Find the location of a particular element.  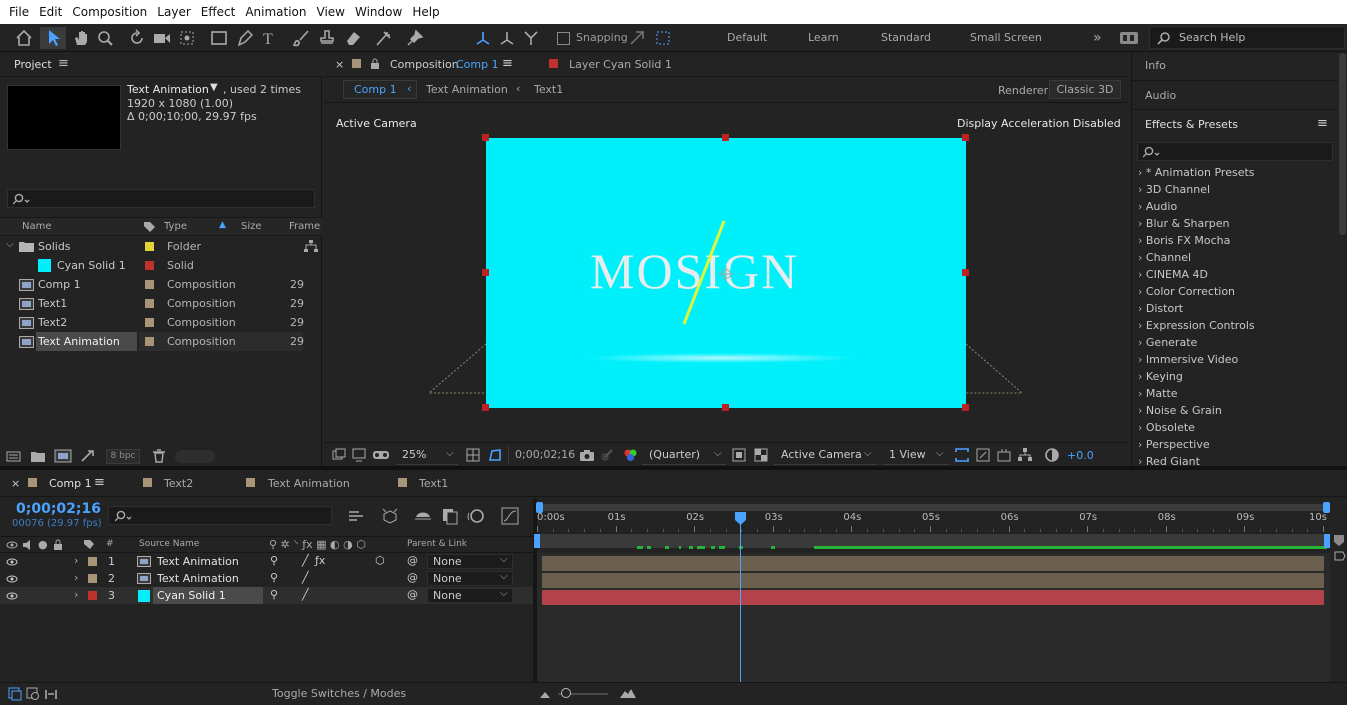

interpret-footage-icon is located at coordinates (14, 456).